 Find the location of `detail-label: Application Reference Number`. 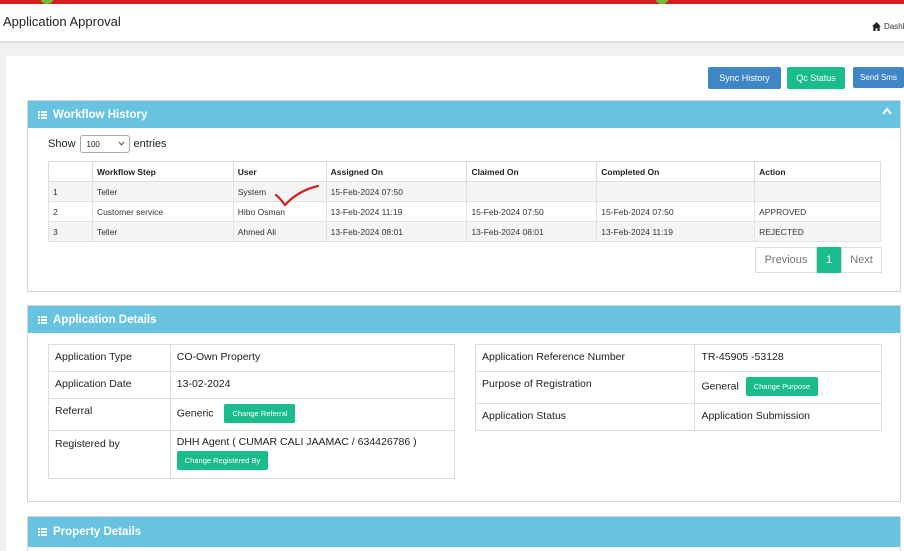

detail-label: Application Reference Number is located at coordinates (585, 358).